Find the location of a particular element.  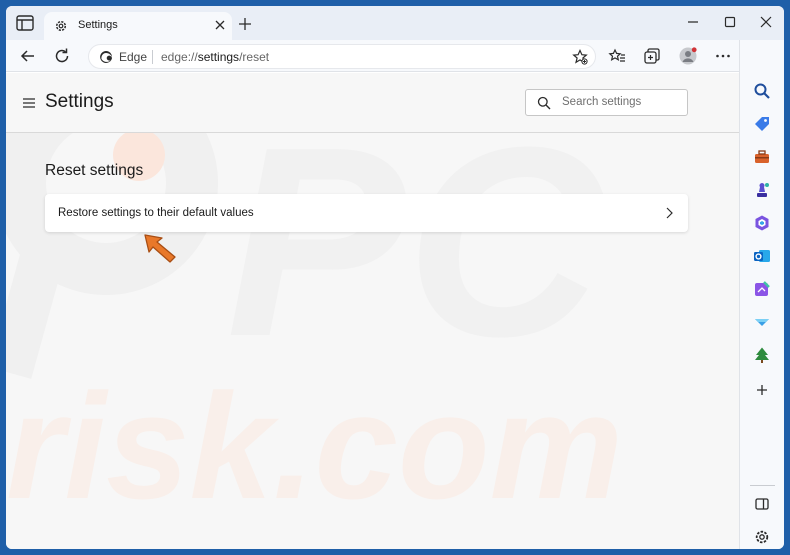

shopping-tag-icon is located at coordinates (762, 124).